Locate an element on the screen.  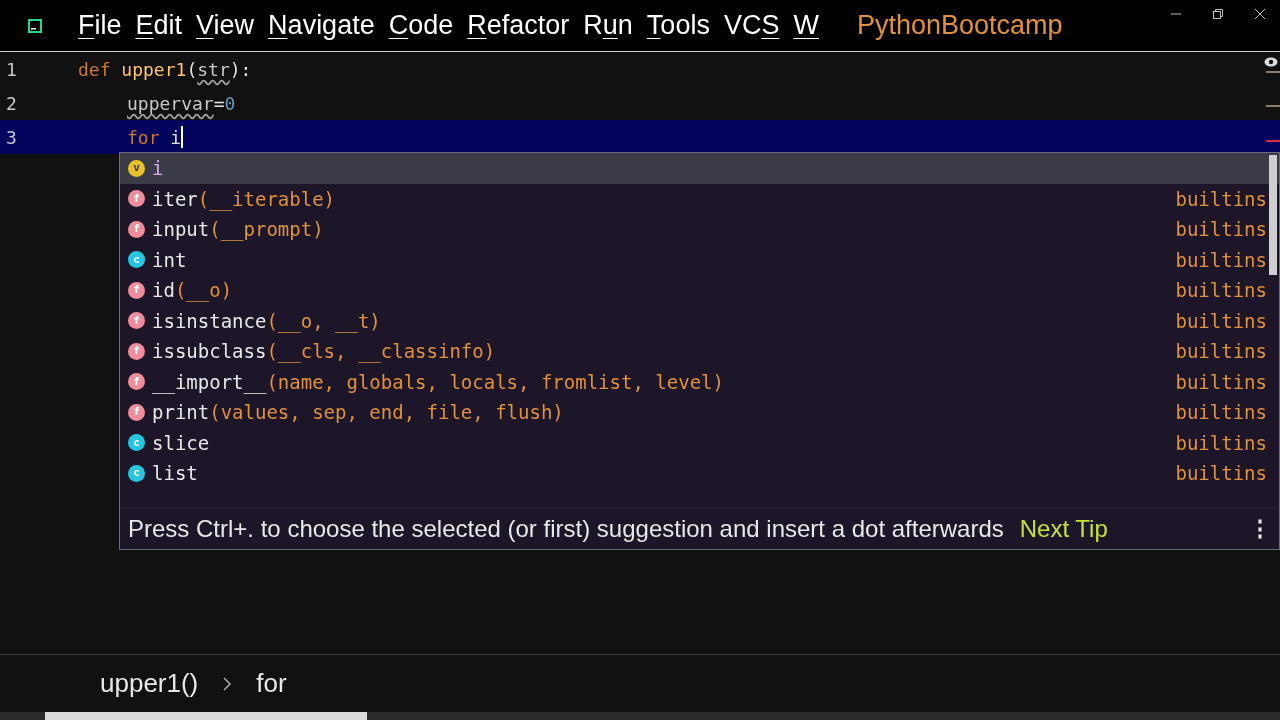
suggestion-name: i is located at coordinates (158, 168).